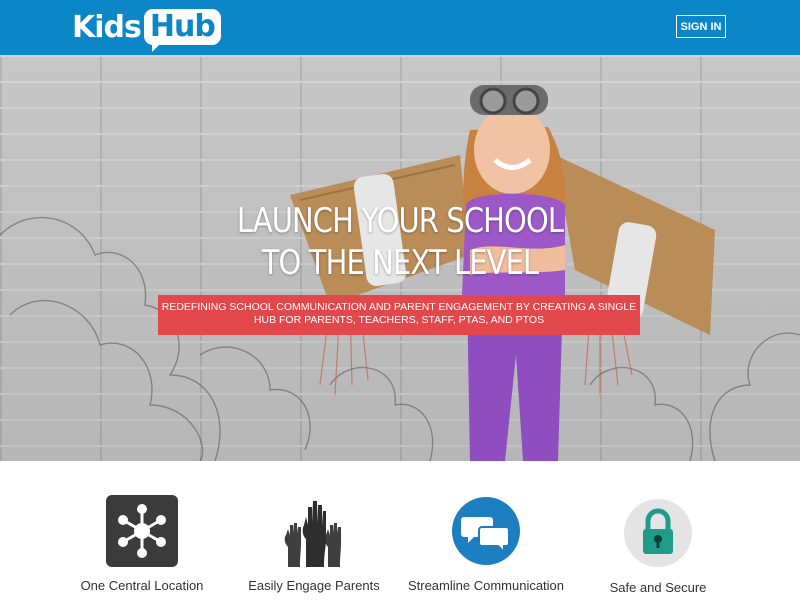 This screenshot has width=800, height=600. I want to click on kidshub-logo: Kids Hub, so click(146, 30).